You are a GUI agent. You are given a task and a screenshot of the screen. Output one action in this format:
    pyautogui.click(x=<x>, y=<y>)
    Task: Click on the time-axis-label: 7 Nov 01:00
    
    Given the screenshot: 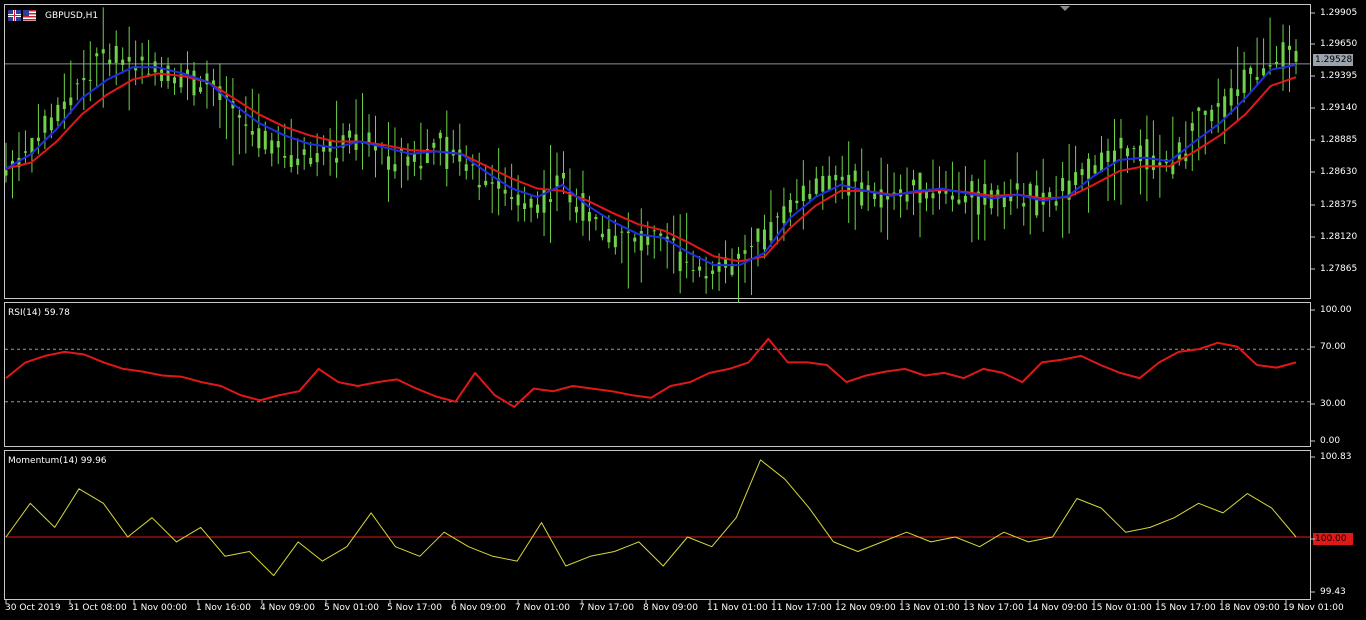 What is the action you would take?
    pyautogui.click(x=542, y=608)
    